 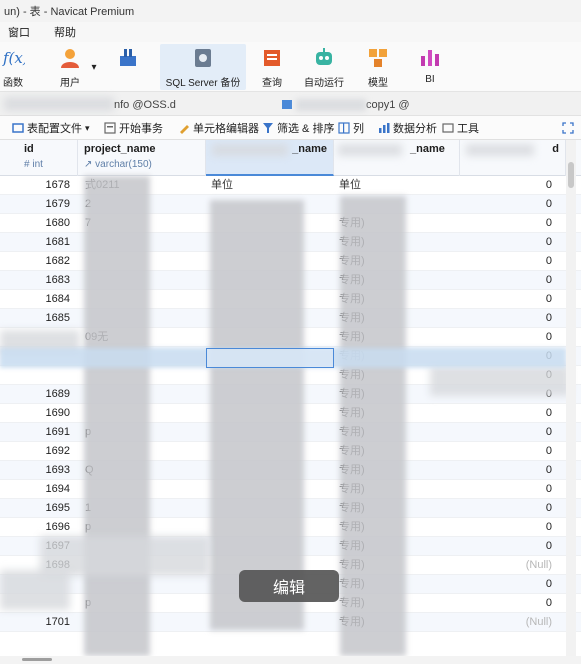 What do you see at coordinates (46, 280) in the screenshot?
I see `cell-id: 1683` at bounding box center [46, 280].